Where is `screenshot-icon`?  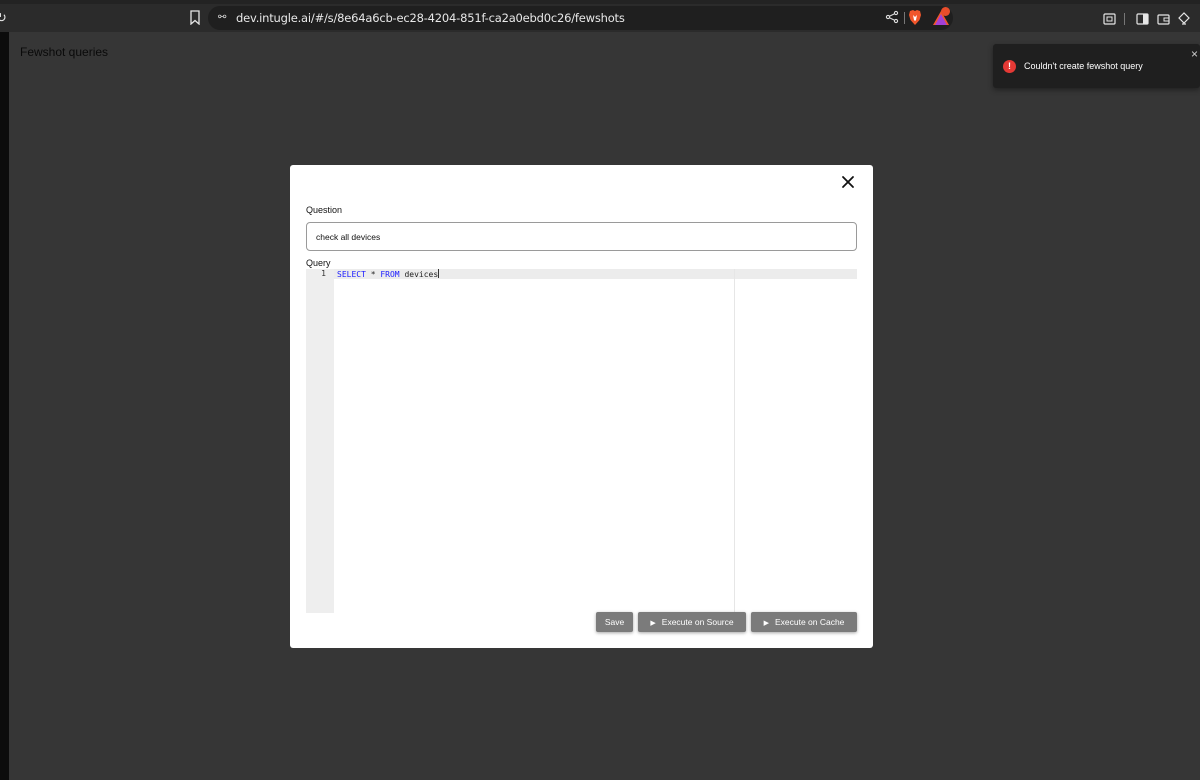
screenshot-icon is located at coordinates (1109, 19).